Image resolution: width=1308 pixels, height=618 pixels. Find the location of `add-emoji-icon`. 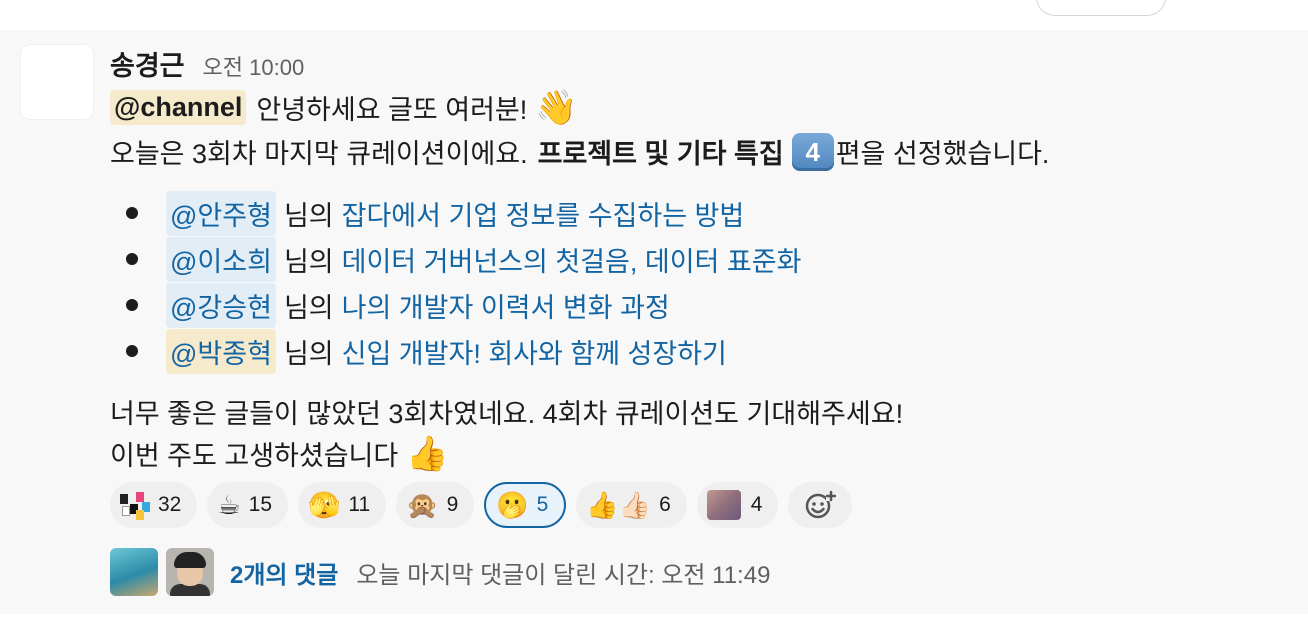

add-emoji-icon is located at coordinates (821, 504).